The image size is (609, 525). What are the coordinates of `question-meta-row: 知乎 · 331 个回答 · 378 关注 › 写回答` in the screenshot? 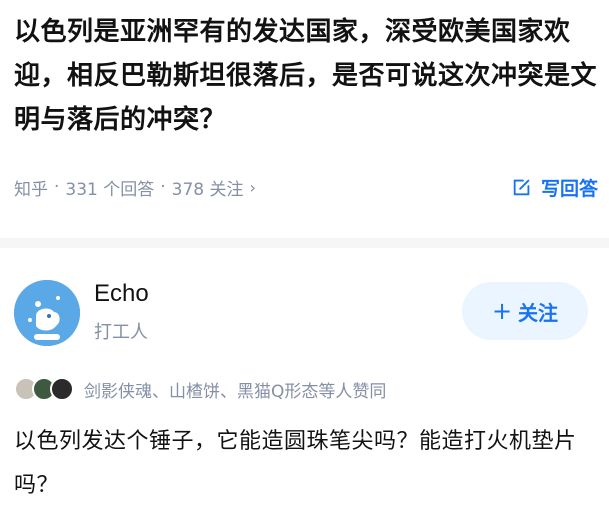 It's located at (306, 187).